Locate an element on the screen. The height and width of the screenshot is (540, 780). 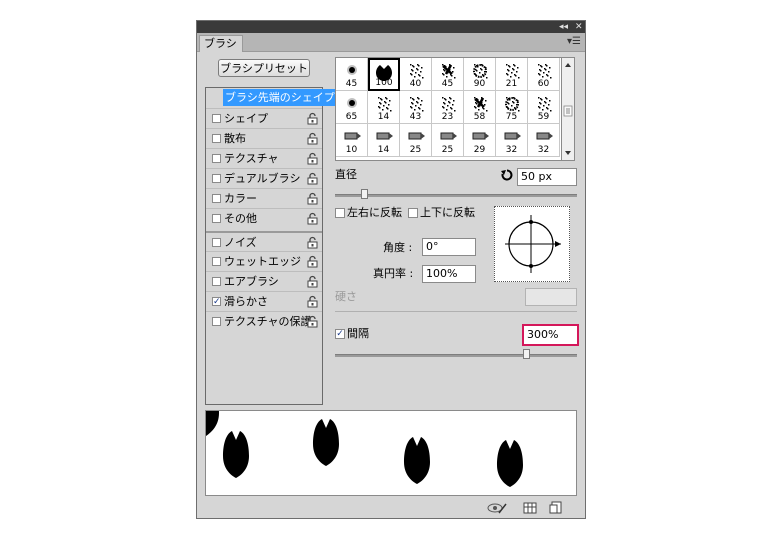
flip-x-checkbox is located at coordinates (340, 213).